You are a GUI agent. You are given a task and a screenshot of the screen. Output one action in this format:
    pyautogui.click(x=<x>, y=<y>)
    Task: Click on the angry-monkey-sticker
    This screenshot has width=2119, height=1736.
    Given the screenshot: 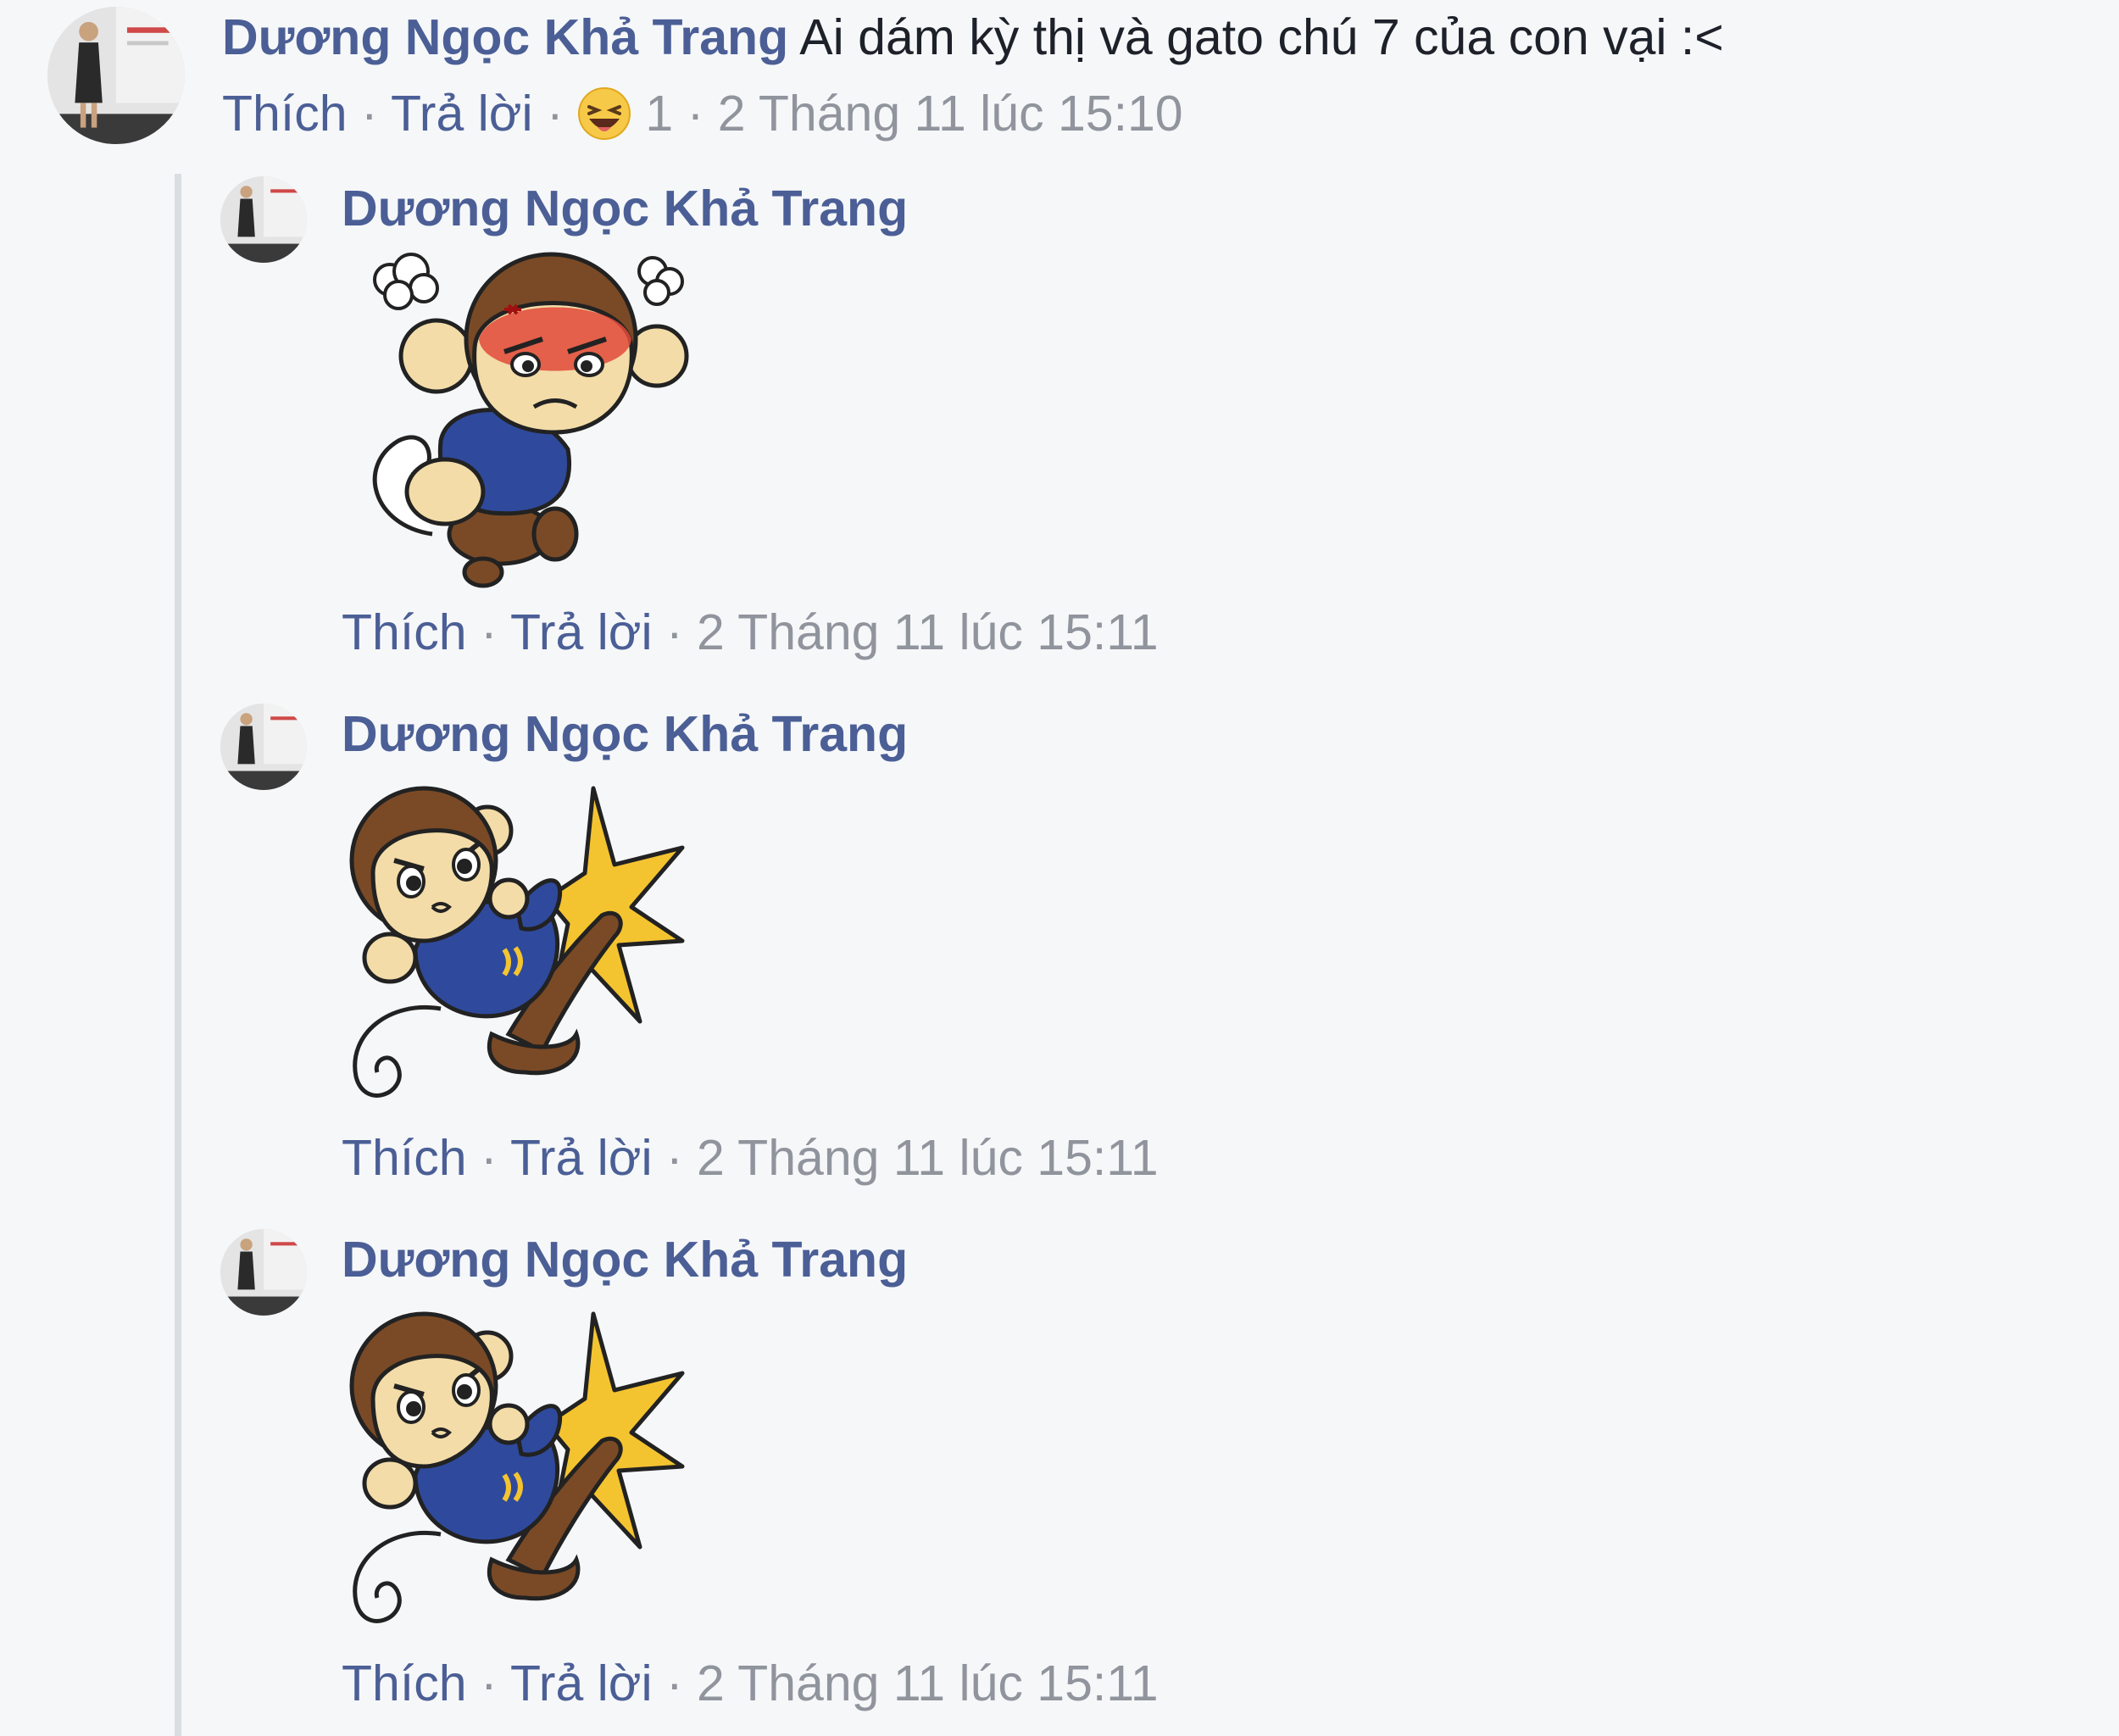 What is the action you would take?
    pyautogui.click(x=517, y=419)
    